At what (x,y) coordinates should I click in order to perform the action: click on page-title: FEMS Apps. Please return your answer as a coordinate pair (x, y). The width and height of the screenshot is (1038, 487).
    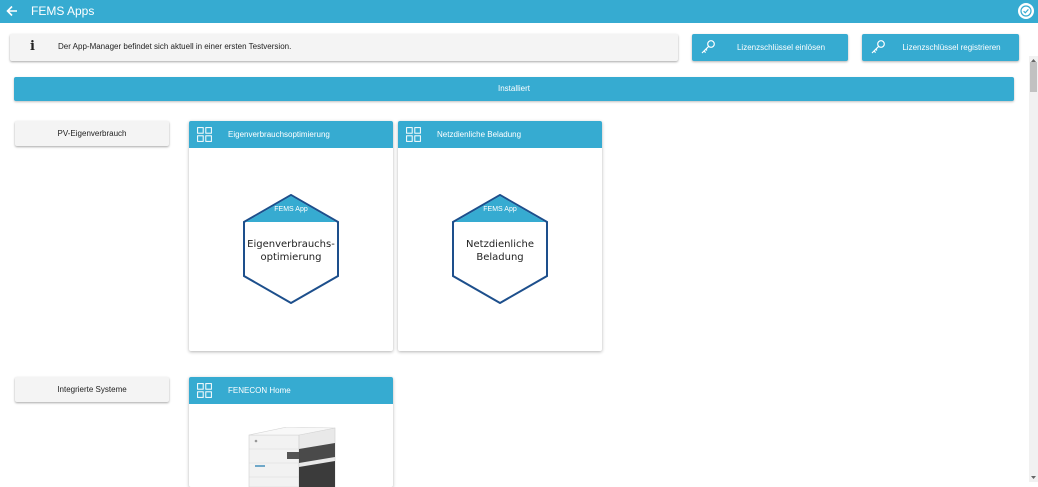
    Looking at the image, I should click on (63, 11).